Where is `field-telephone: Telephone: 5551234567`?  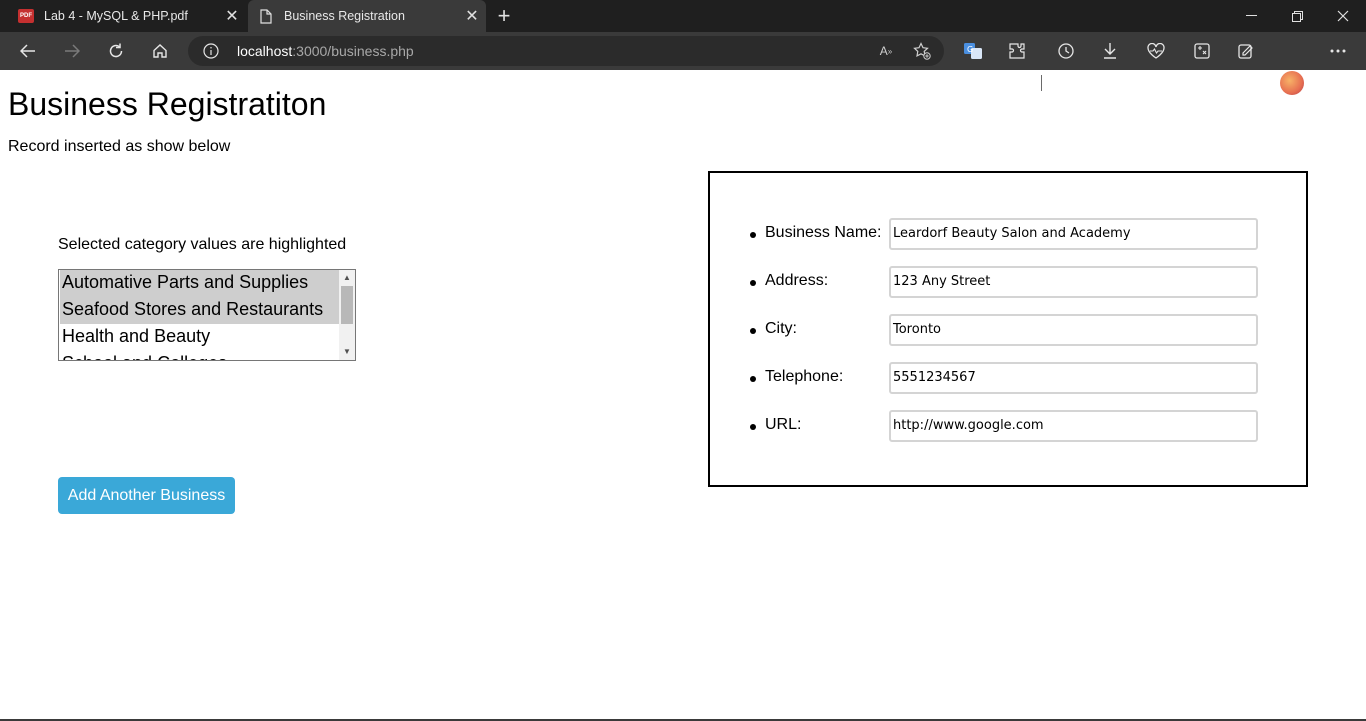 field-telephone: Telephone: 5551234567 is located at coordinates (1008, 379).